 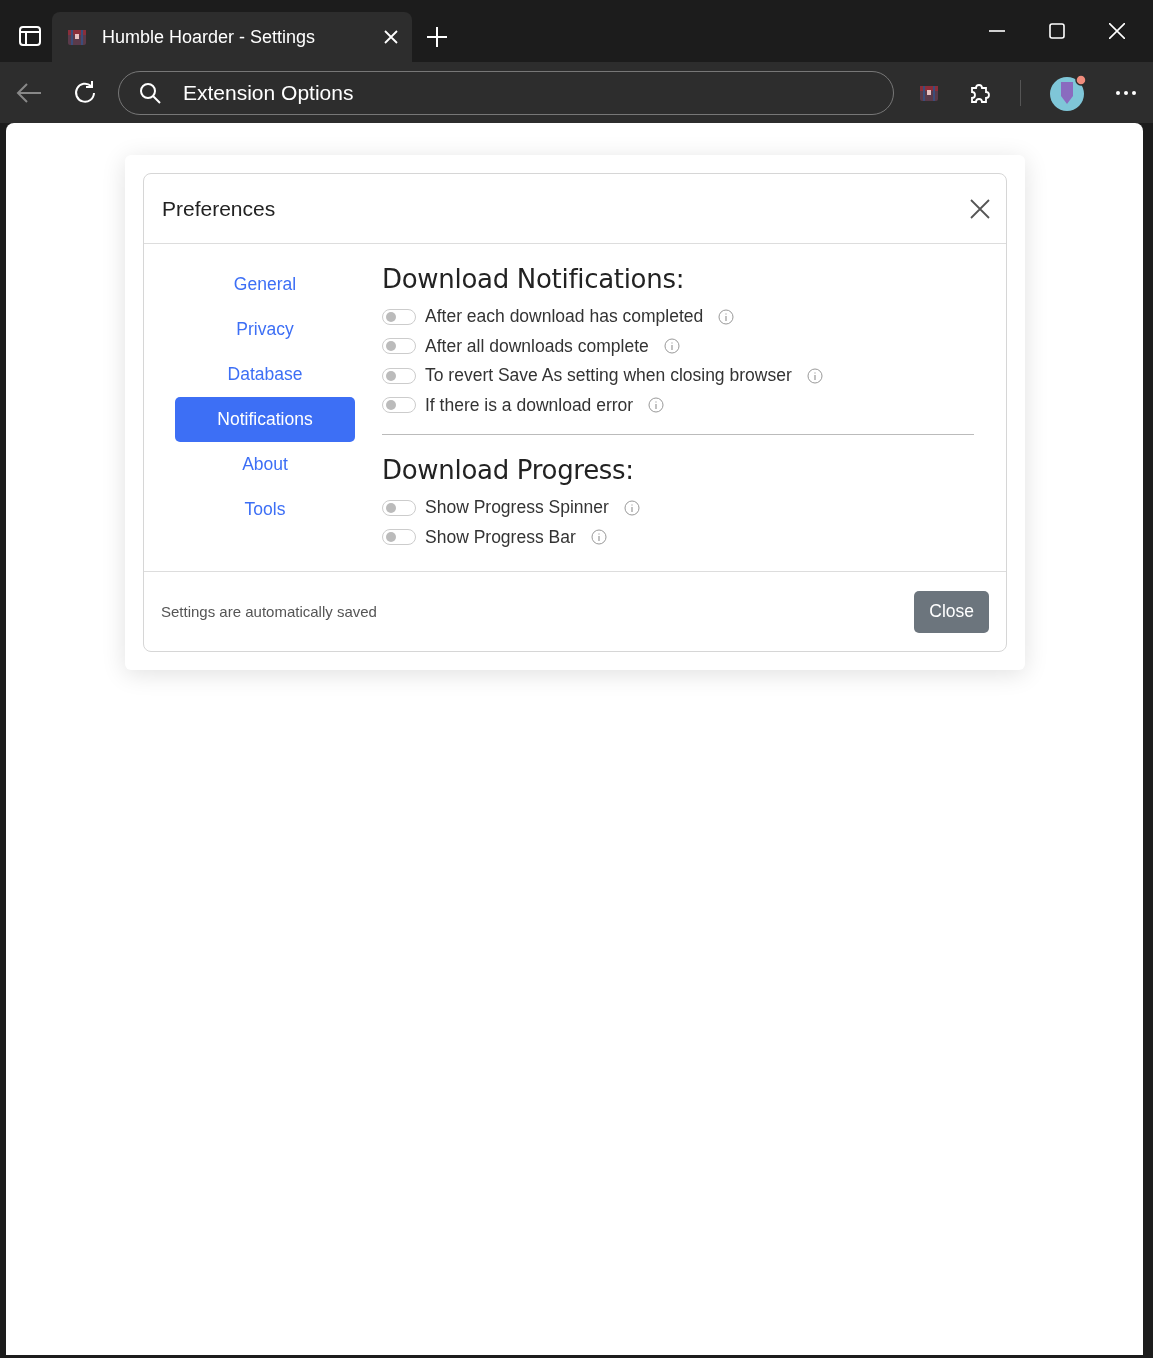 I want to click on sidebar-icon, so click(x=30, y=36).